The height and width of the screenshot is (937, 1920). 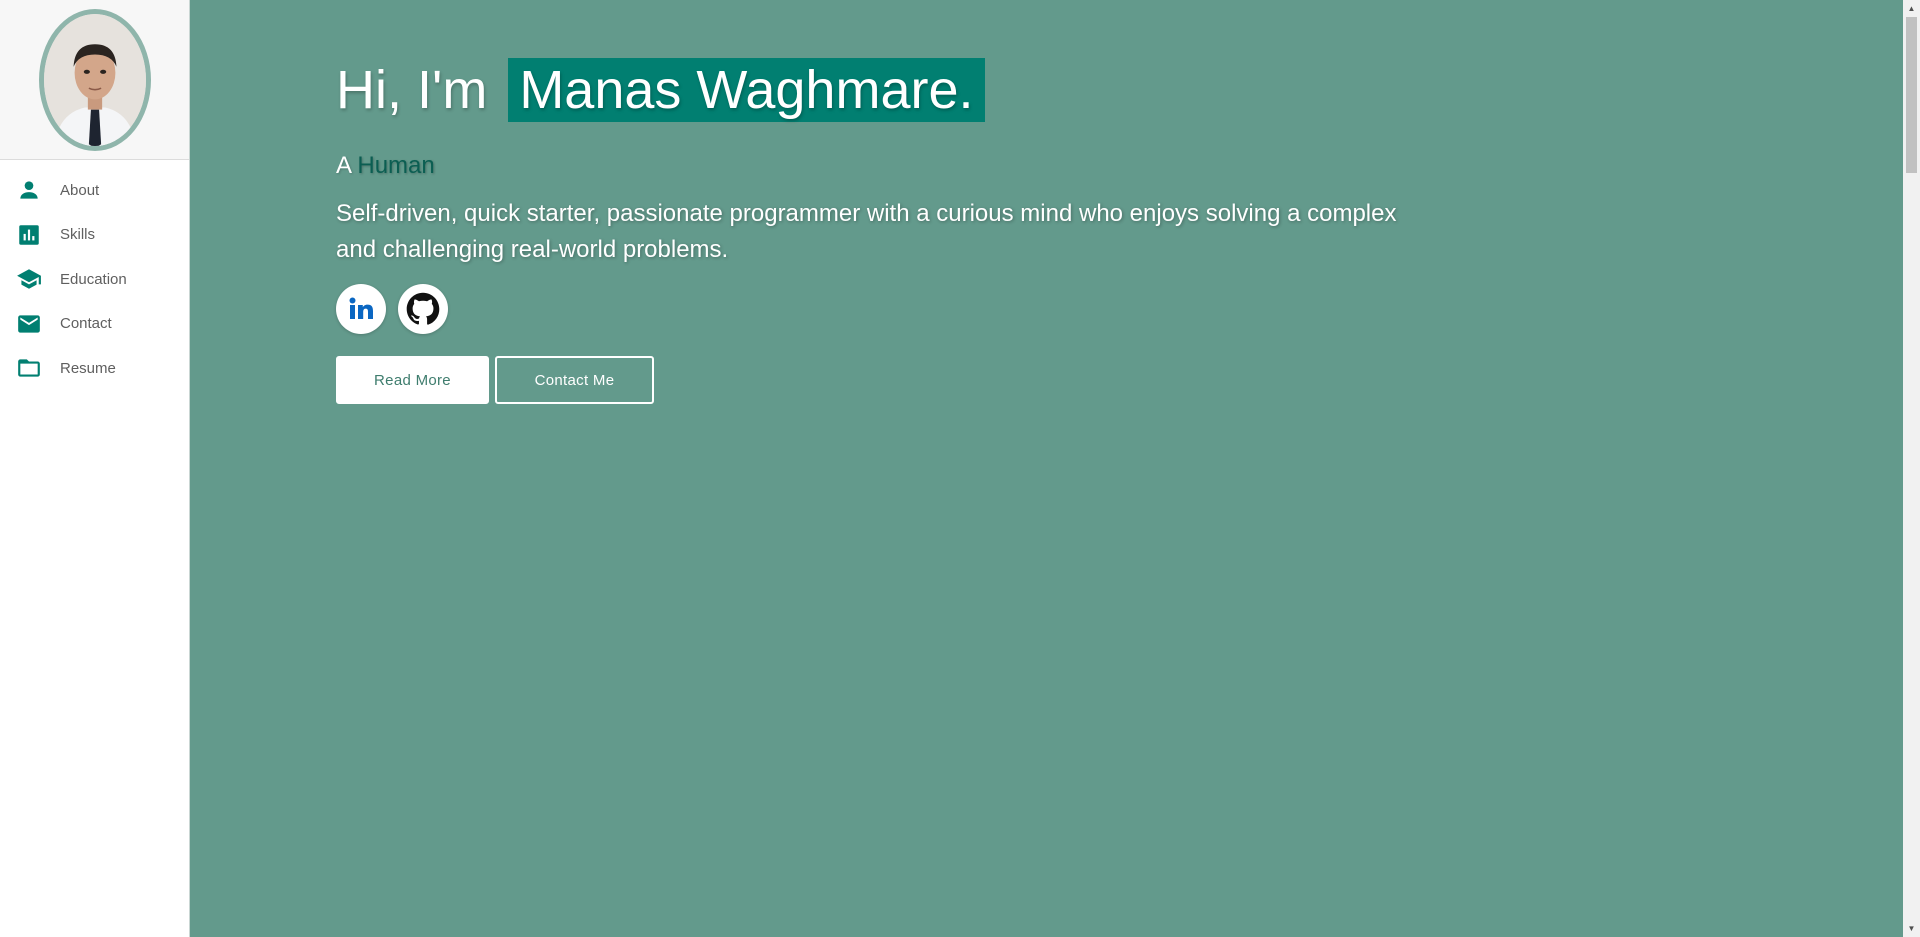 What do you see at coordinates (412, 90) in the screenshot?
I see `greeting-prefix: Hi, I'm` at bounding box center [412, 90].